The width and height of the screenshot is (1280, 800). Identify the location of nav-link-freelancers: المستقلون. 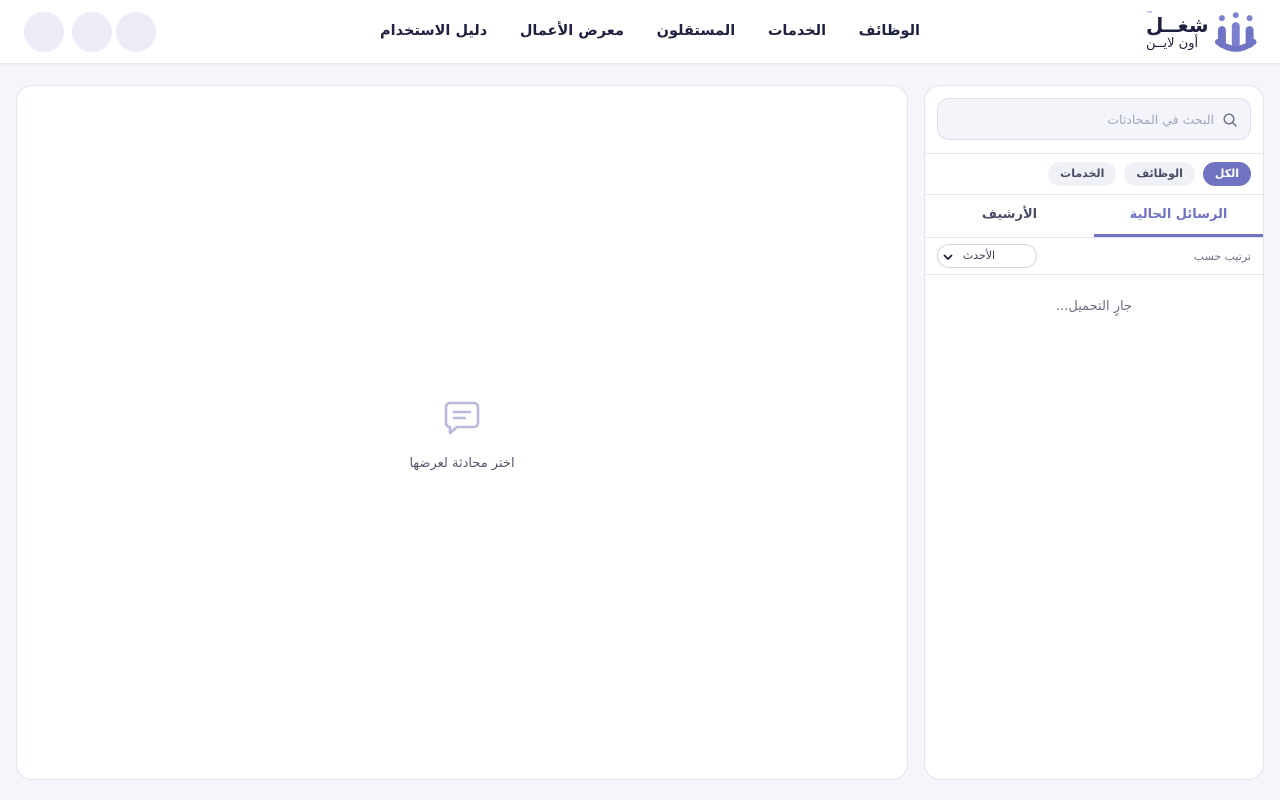
(696, 31).